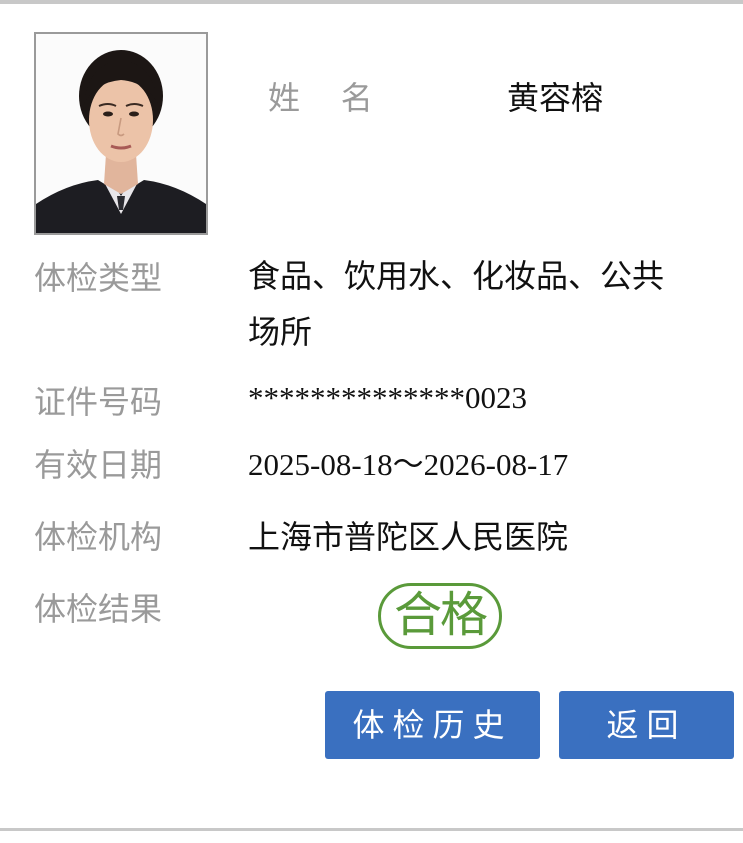 This screenshot has height=843, width=743. I want to click on institution-label: 体检机构, so click(98, 537).